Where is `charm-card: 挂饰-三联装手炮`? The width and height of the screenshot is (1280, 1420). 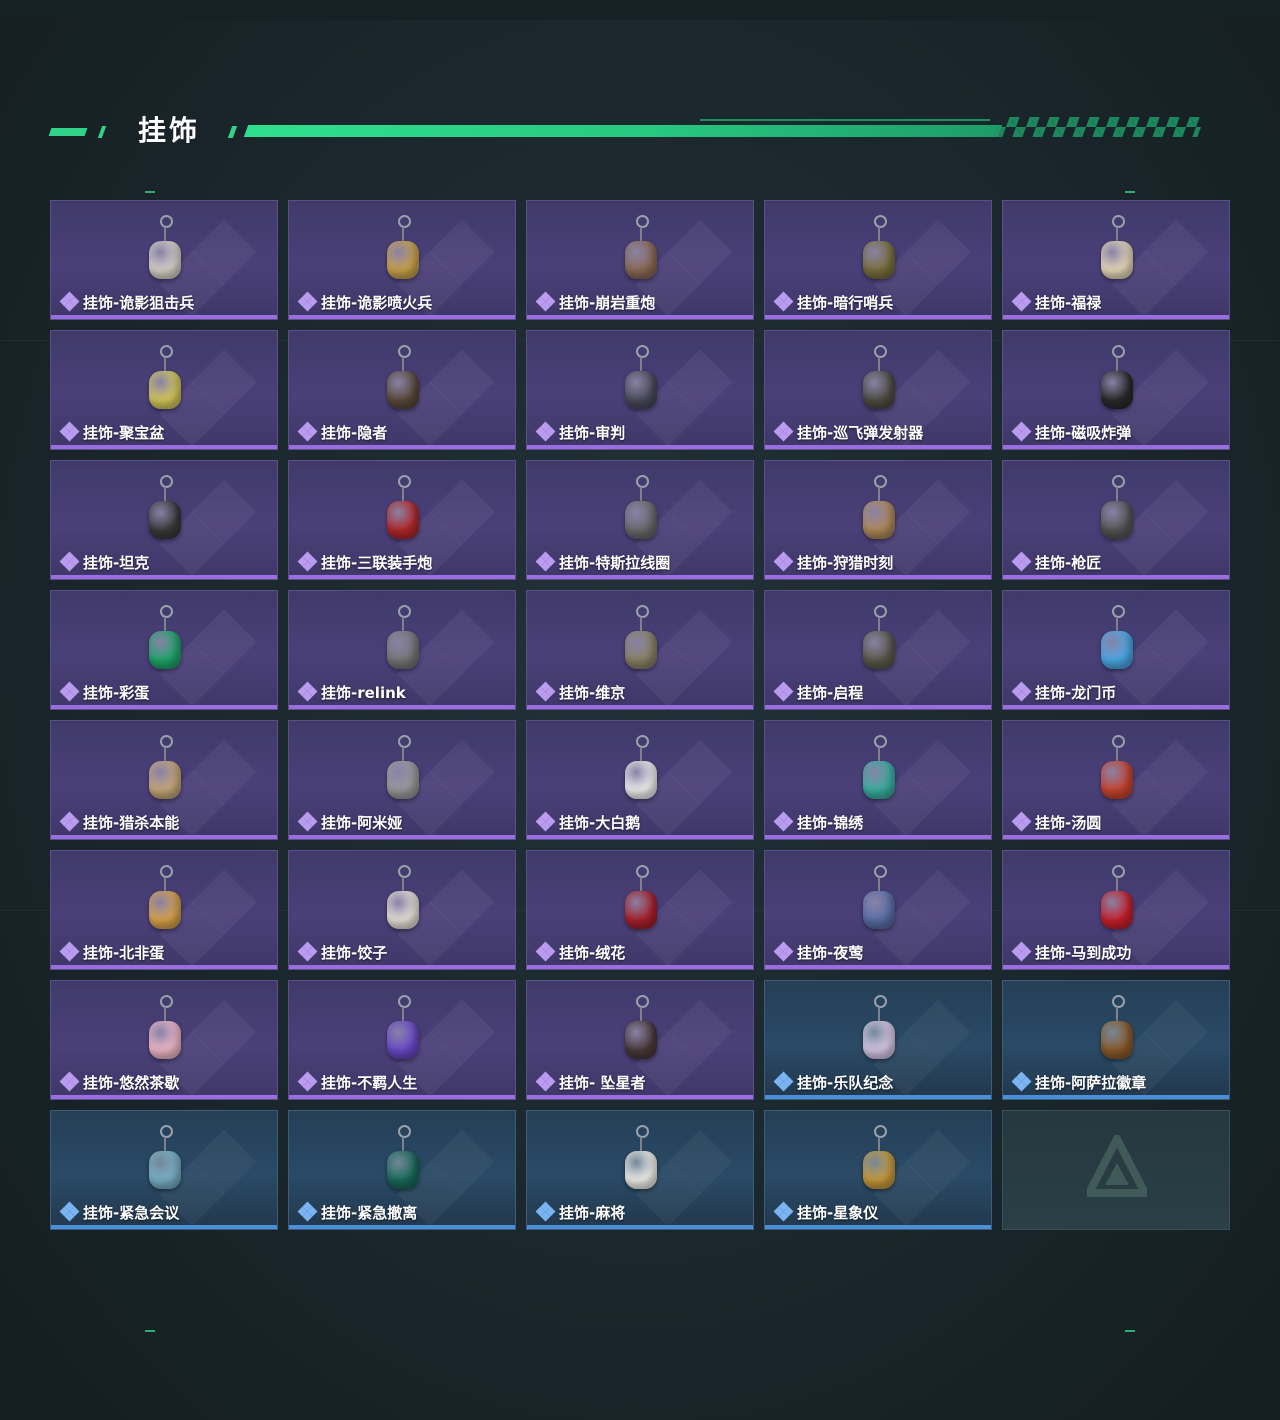
charm-card: 挂饰-三联装手炮 is located at coordinates (402, 520).